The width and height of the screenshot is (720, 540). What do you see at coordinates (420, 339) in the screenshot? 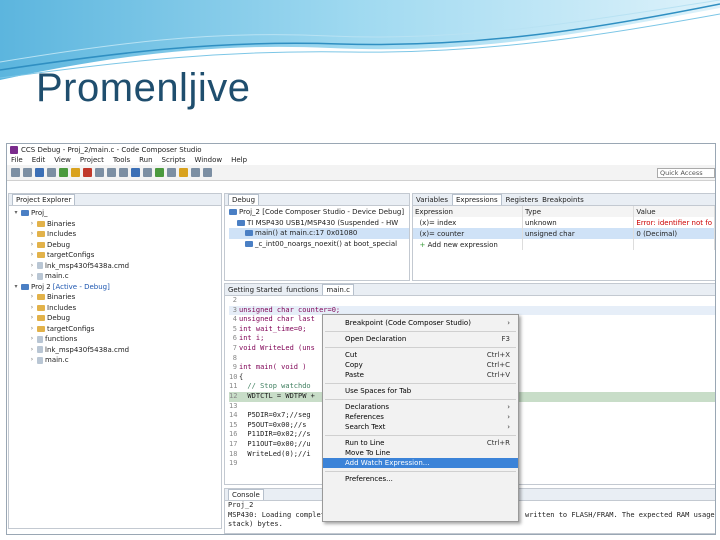
I see `menu-item-open-declaration: Open Declaration F3` at bounding box center [420, 339].